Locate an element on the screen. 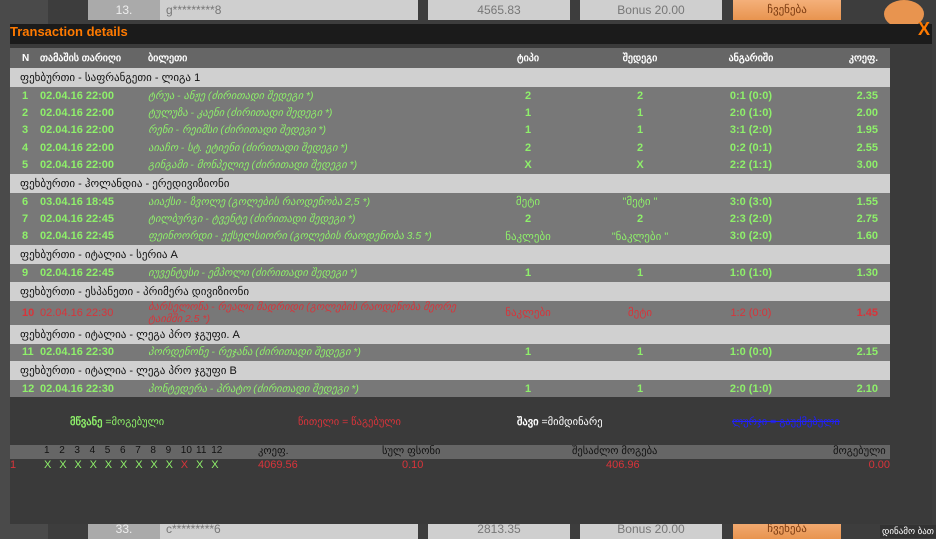 The height and width of the screenshot is (539, 936). summary-stake: 0.10 is located at coordinates (413, 465).